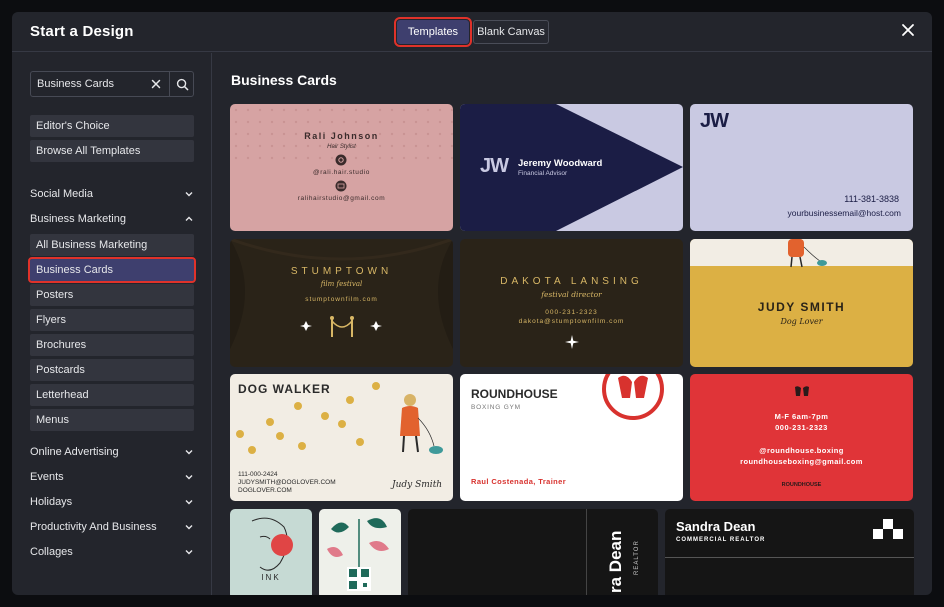 The width and height of the screenshot is (944, 607). Describe the element at coordinates (637, 557) in the screenshot. I see `card-role: REALTOR` at that location.